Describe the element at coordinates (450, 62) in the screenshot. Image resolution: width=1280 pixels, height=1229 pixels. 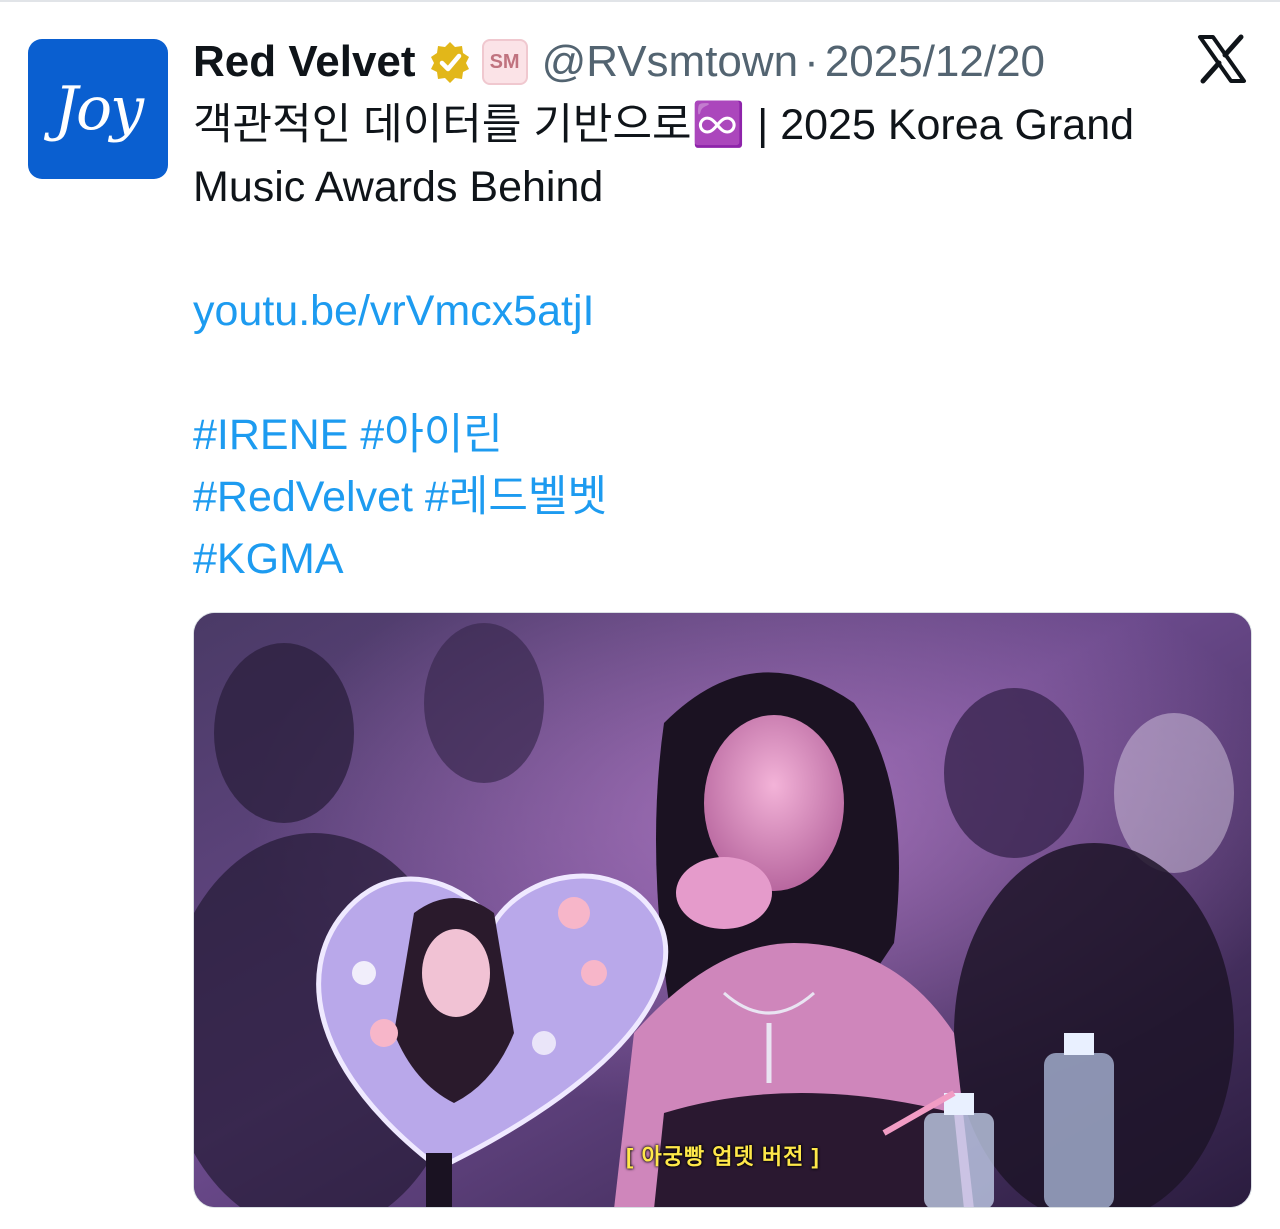
I see `verified-badge-icon` at that location.